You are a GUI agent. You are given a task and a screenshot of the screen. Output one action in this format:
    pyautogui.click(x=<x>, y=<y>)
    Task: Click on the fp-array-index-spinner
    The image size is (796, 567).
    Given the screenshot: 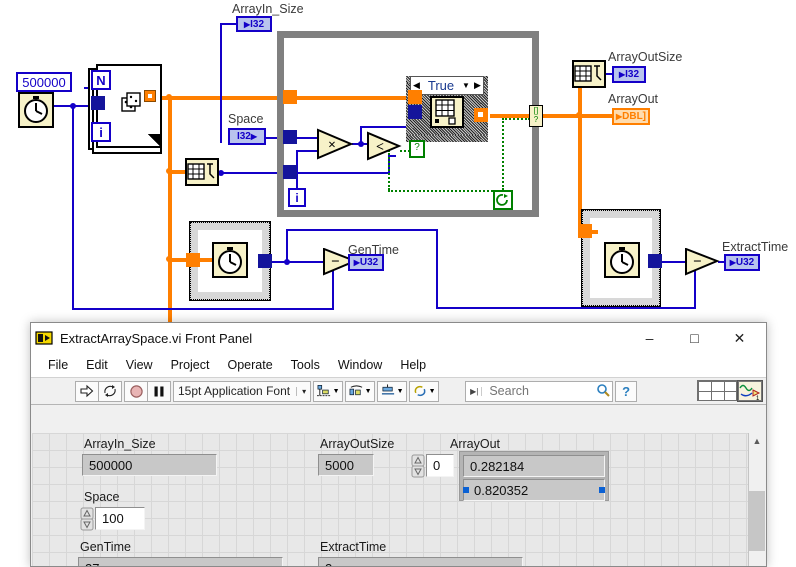 What is the action you would take?
    pyautogui.click(x=418, y=466)
    